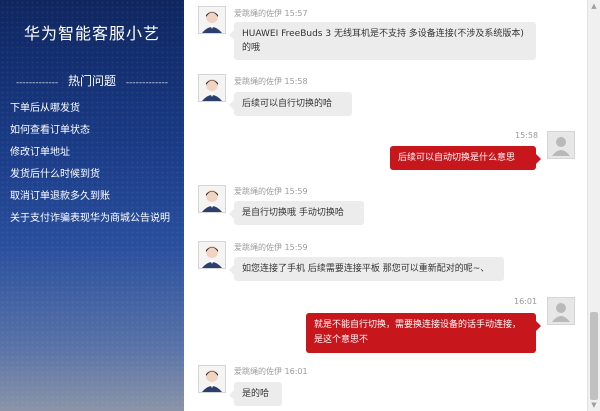 The width and height of the screenshot is (600, 411). What do you see at coordinates (90, 114) in the screenshot?
I see `hot-question-item: 下单后从哪发货` at bounding box center [90, 114].